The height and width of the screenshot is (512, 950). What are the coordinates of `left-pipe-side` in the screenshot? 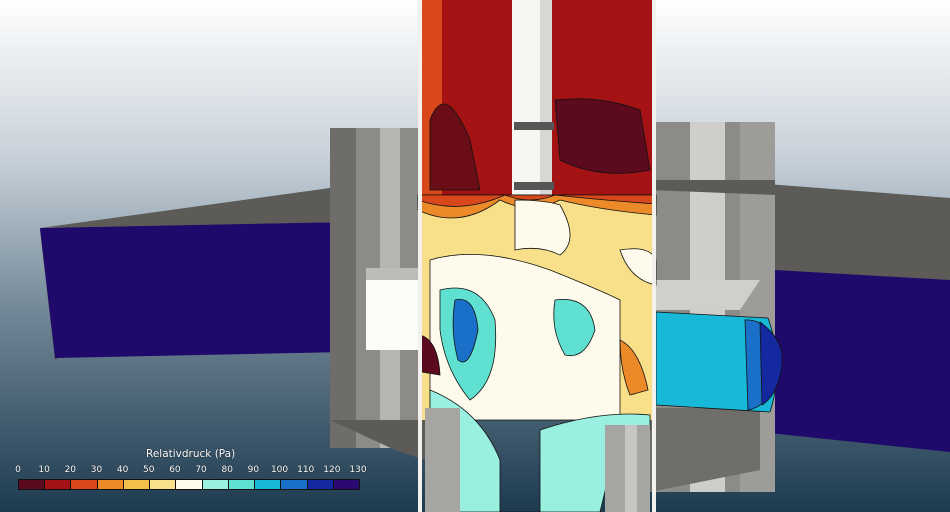 It's located at (192, 290).